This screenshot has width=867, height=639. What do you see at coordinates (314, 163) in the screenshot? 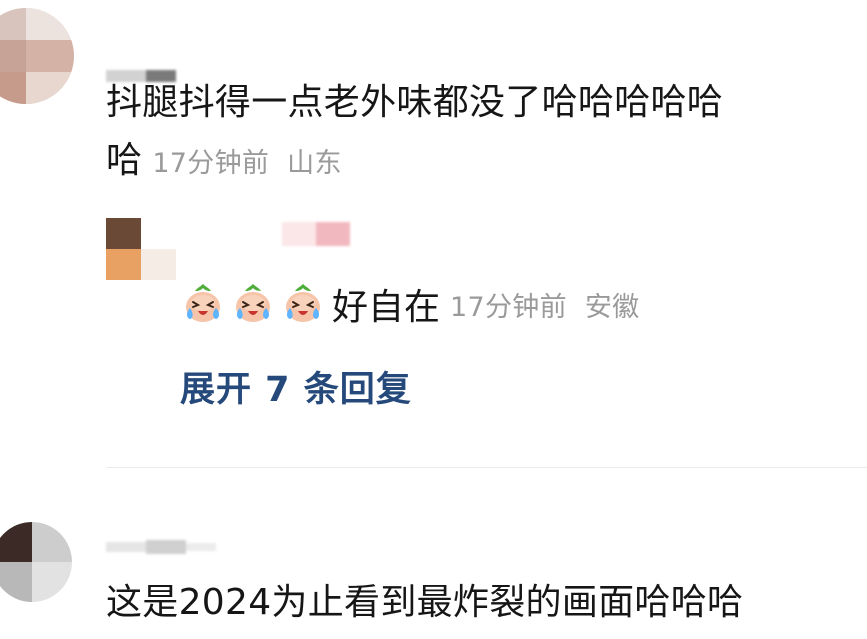
I see `comment-location: 山东` at bounding box center [314, 163].